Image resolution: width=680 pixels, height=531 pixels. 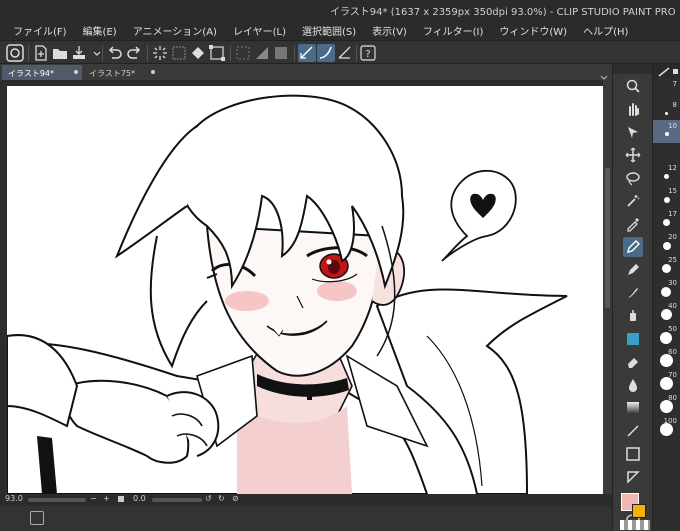 I want to click on frame-icon, so click(x=633, y=454).